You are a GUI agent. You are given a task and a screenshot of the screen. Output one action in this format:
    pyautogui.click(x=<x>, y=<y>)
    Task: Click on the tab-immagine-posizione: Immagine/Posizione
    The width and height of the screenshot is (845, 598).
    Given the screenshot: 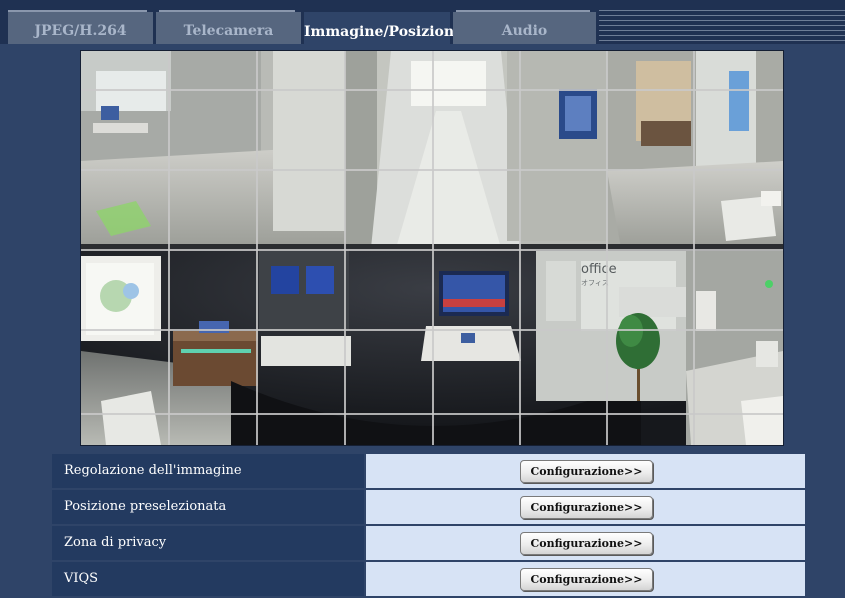 What is the action you would take?
    pyautogui.click(x=383, y=28)
    